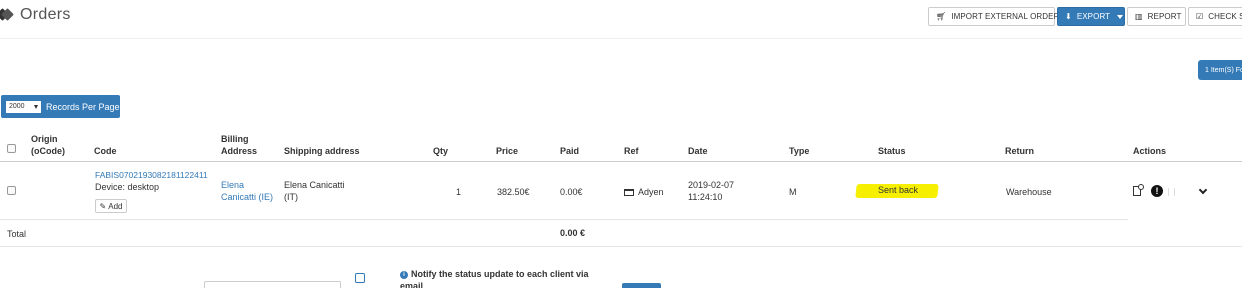  Describe the element at coordinates (233, 185) in the screenshot. I see `billing-line1: Elena` at that location.